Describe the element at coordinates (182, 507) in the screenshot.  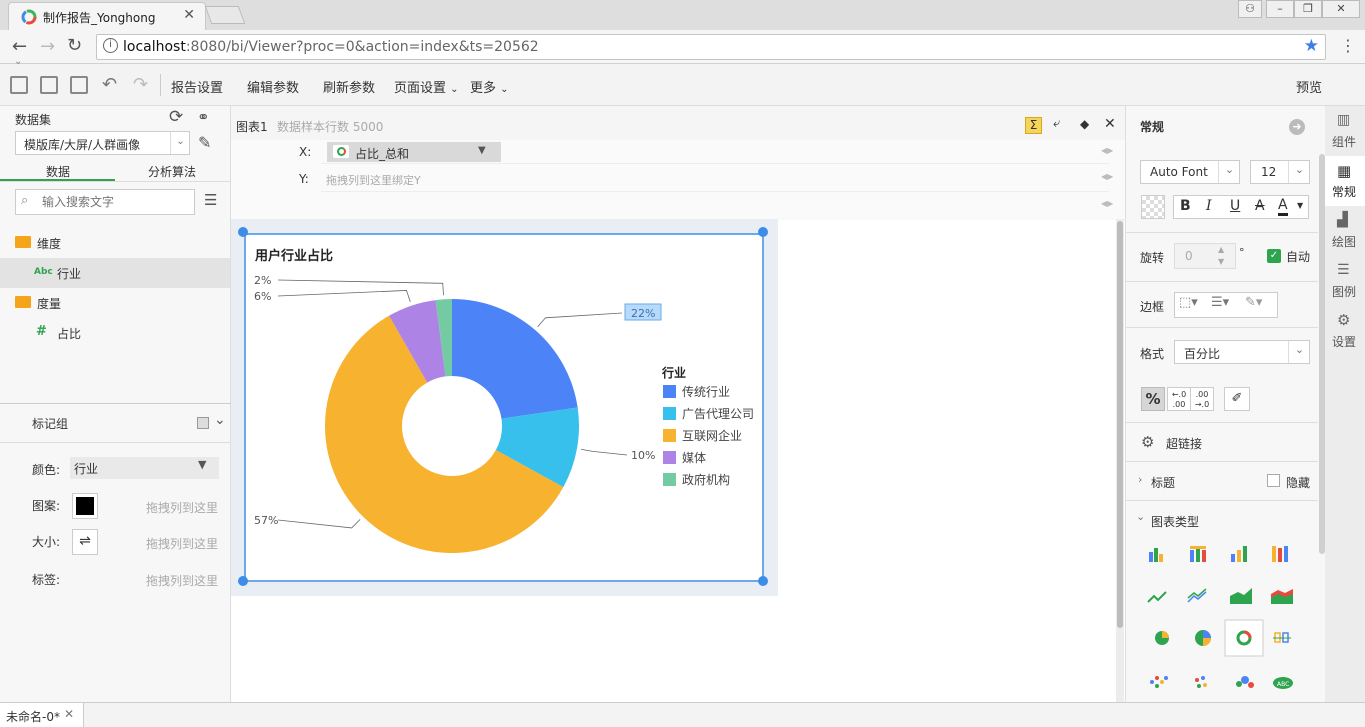
I see `pattern-drop-hint: 拖拽列到这里` at that location.